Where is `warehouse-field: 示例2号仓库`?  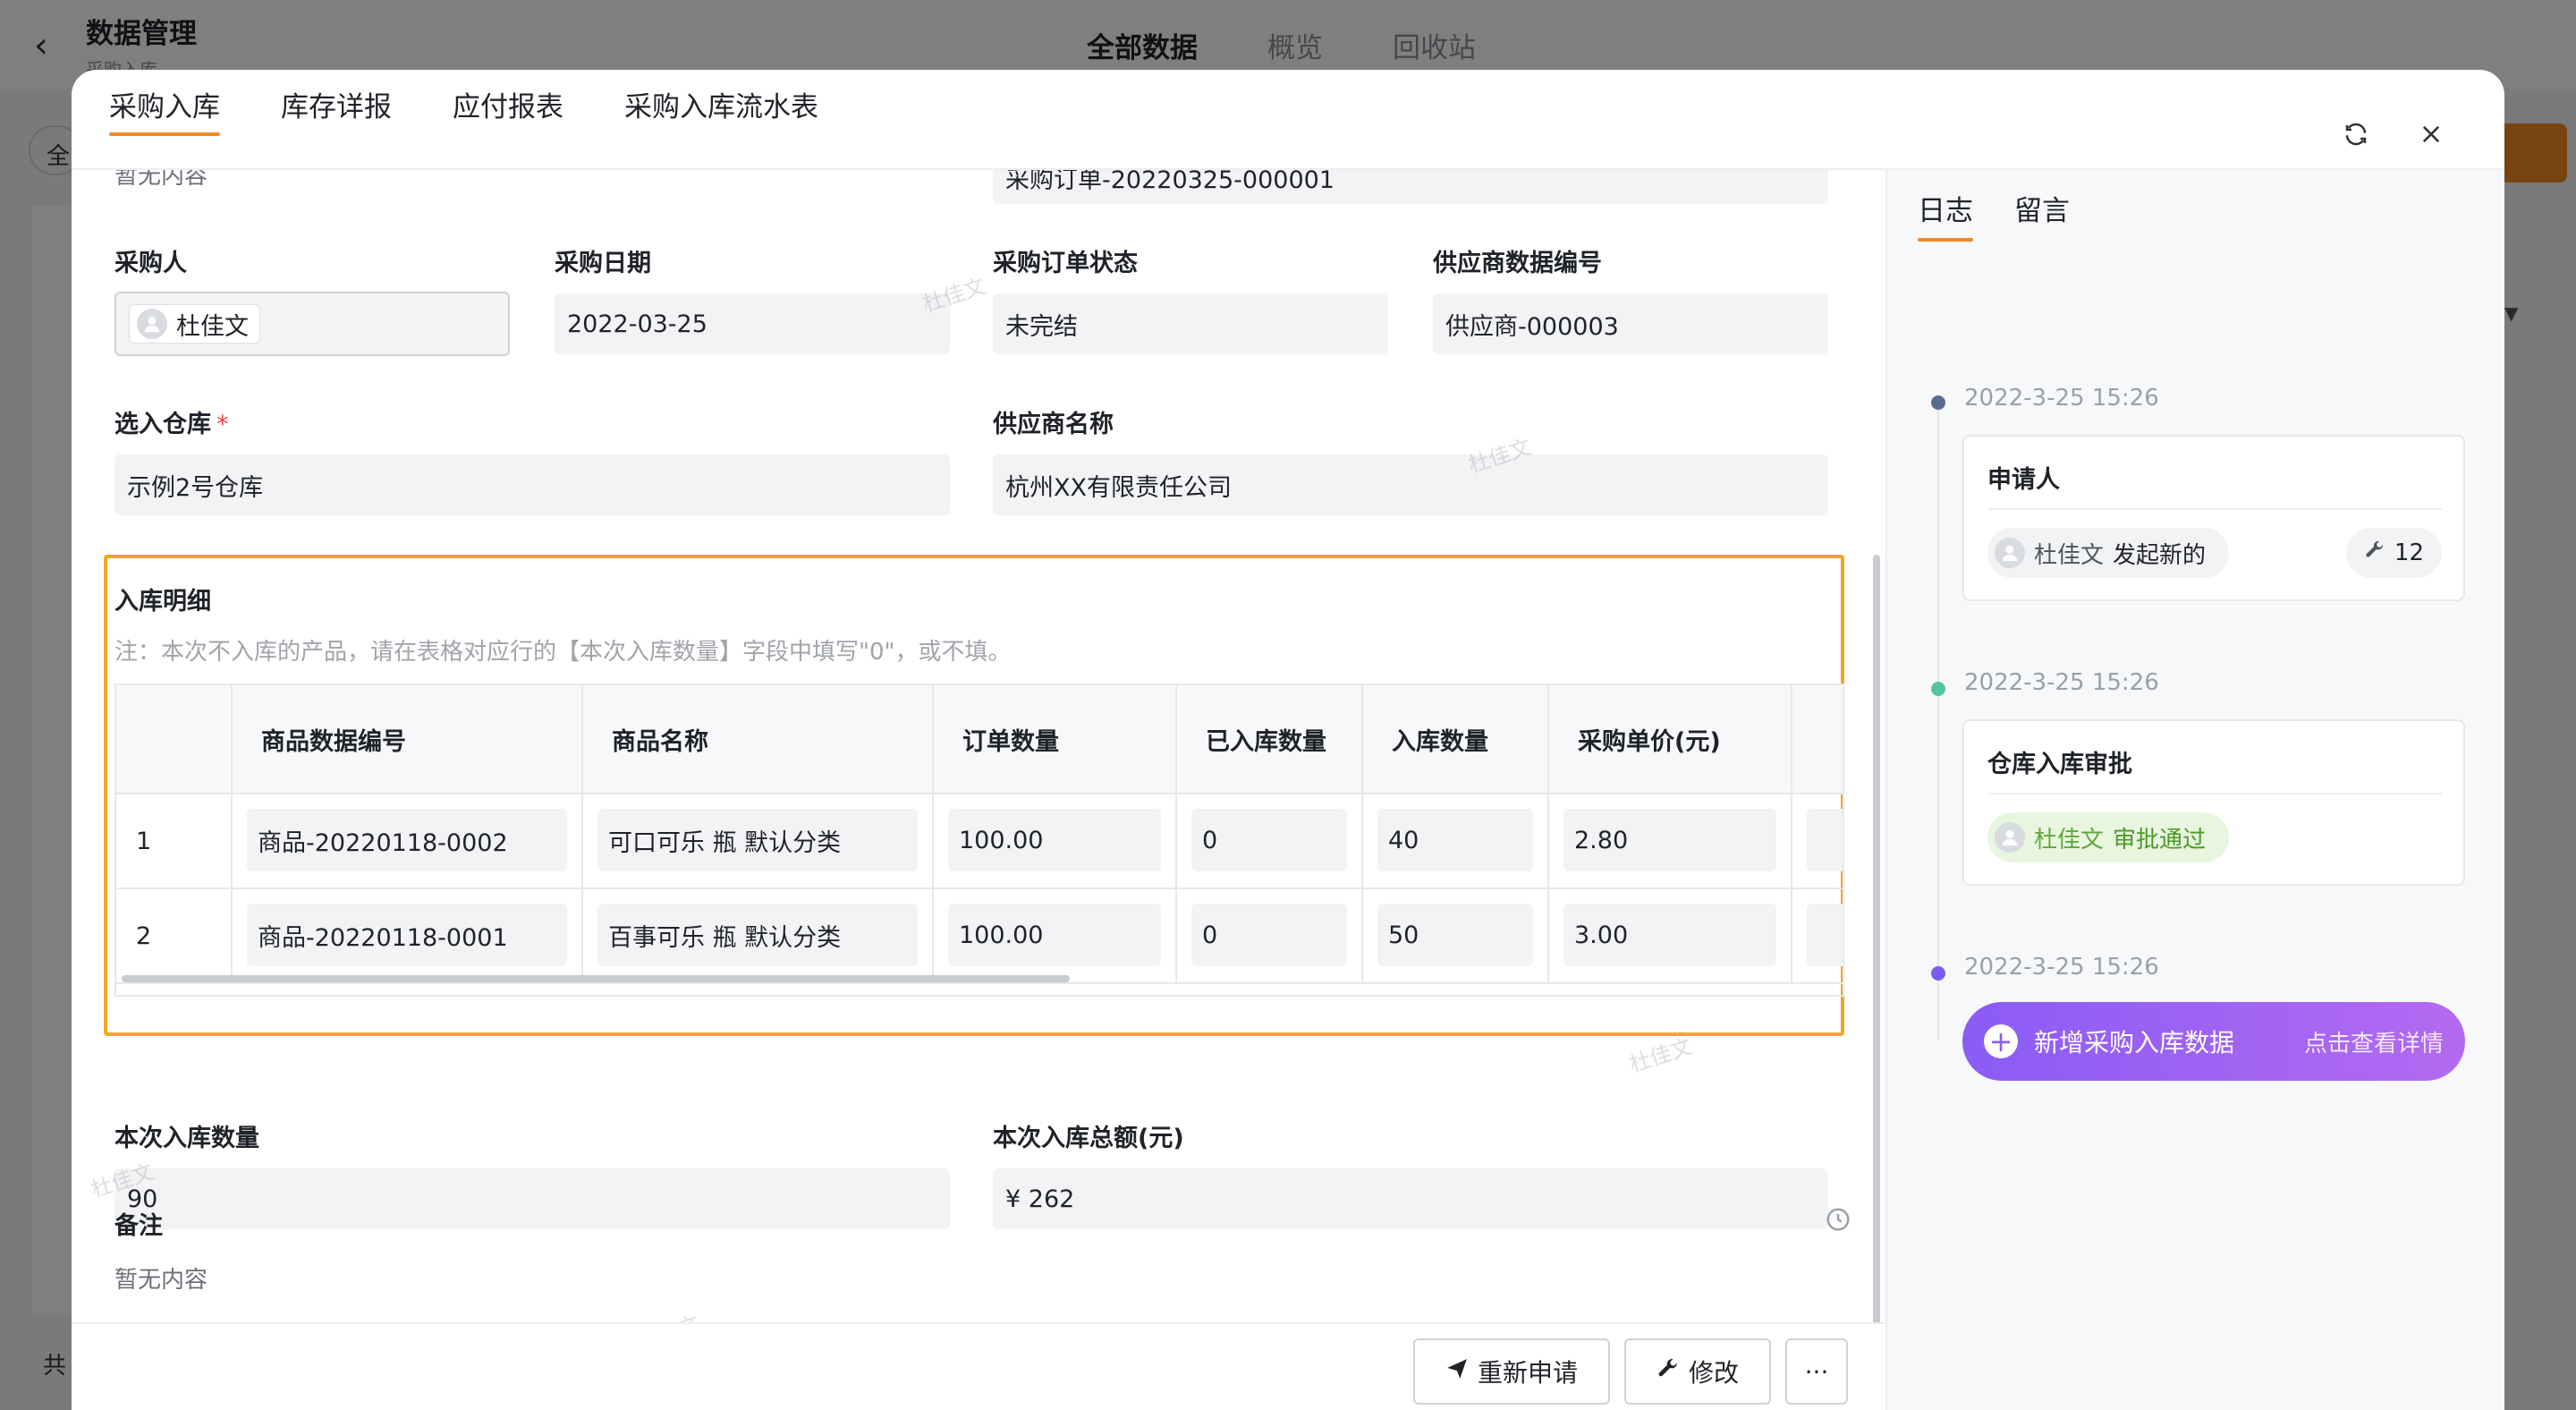 warehouse-field: 示例2号仓库 is located at coordinates (532, 485).